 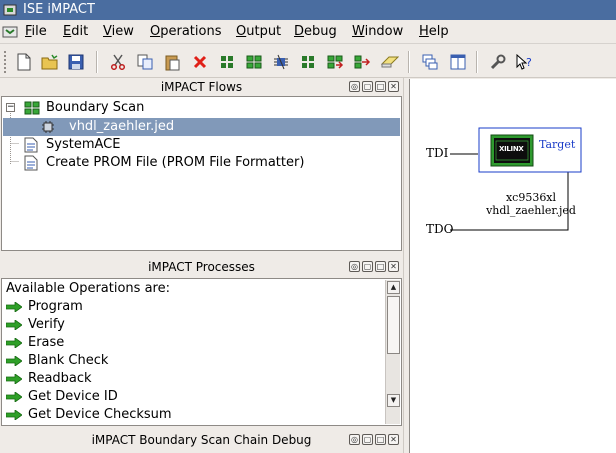 I want to click on new-file-icon, so click(x=24, y=62).